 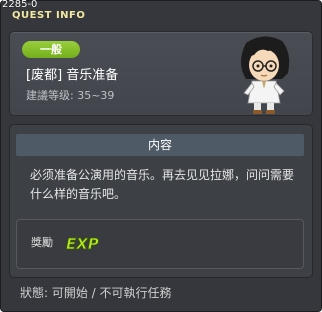 What do you see at coordinates (72, 75) in the screenshot?
I see `quest-title: [废都] 音乐准备` at bounding box center [72, 75].